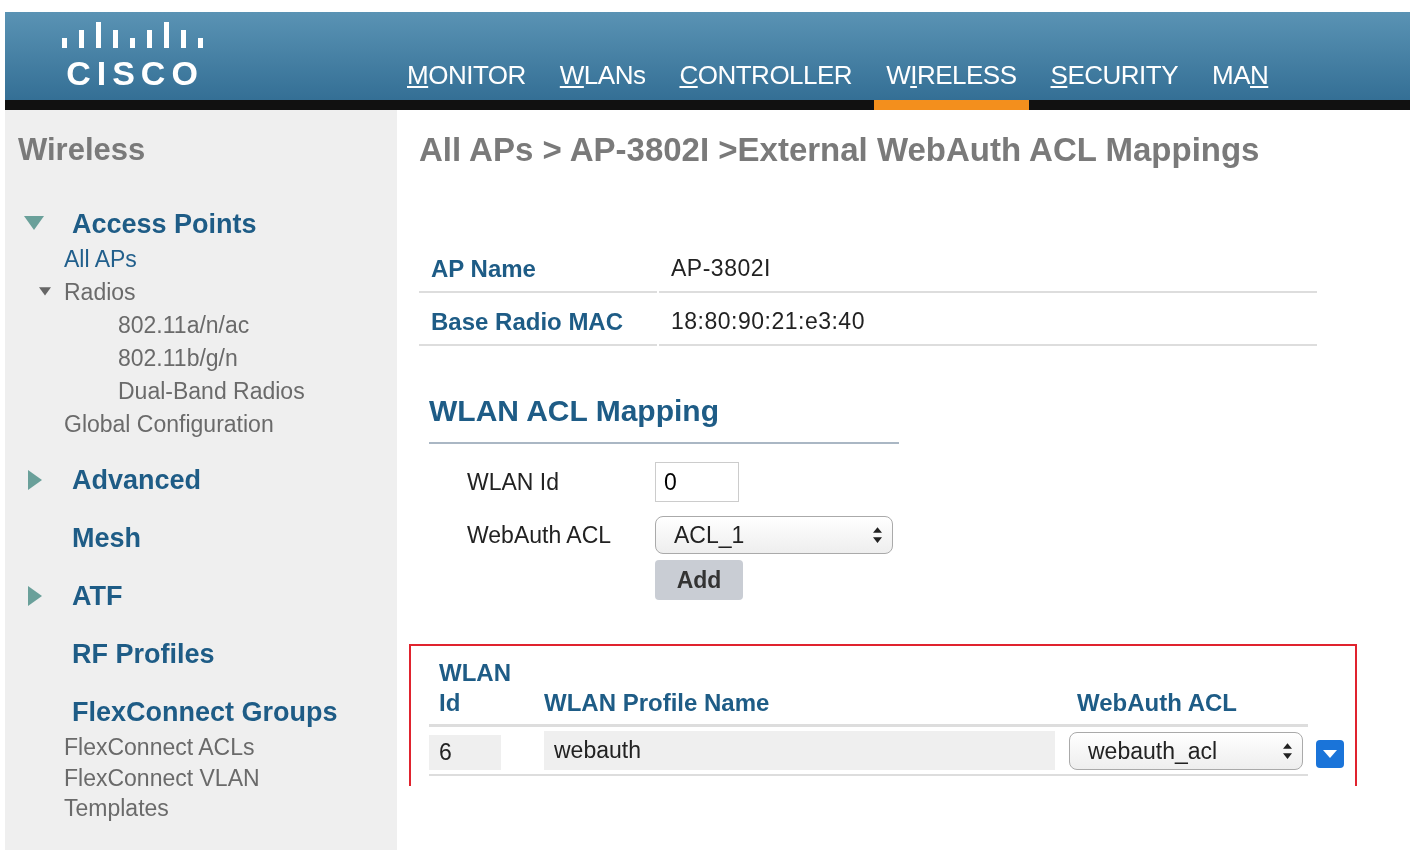 Image resolution: width=1410 pixels, height=850 pixels. What do you see at coordinates (159, 746) in the screenshot?
I see `sidebar-link: FlexConnect ACLs` at bounding box center [159, 746].